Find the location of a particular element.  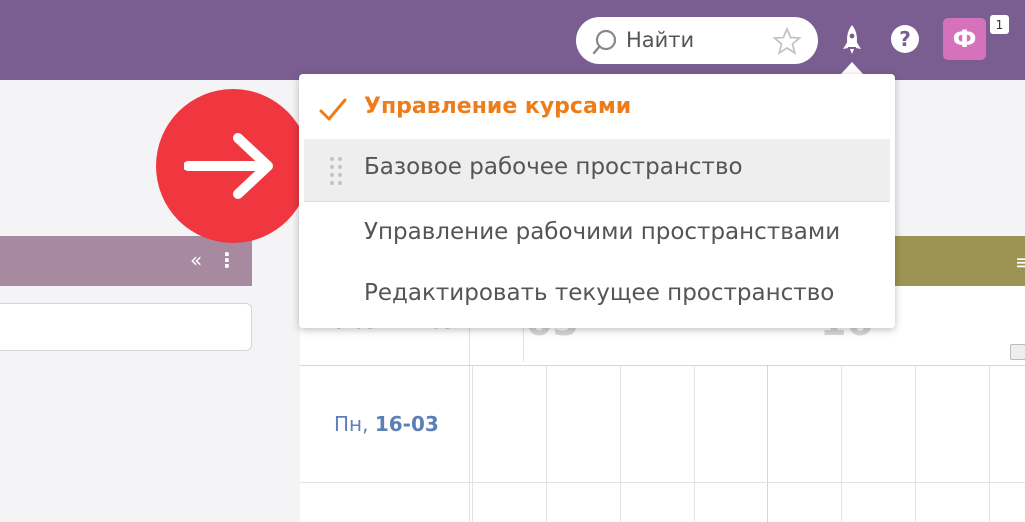

star-icon is located at coordinates (787, 41).